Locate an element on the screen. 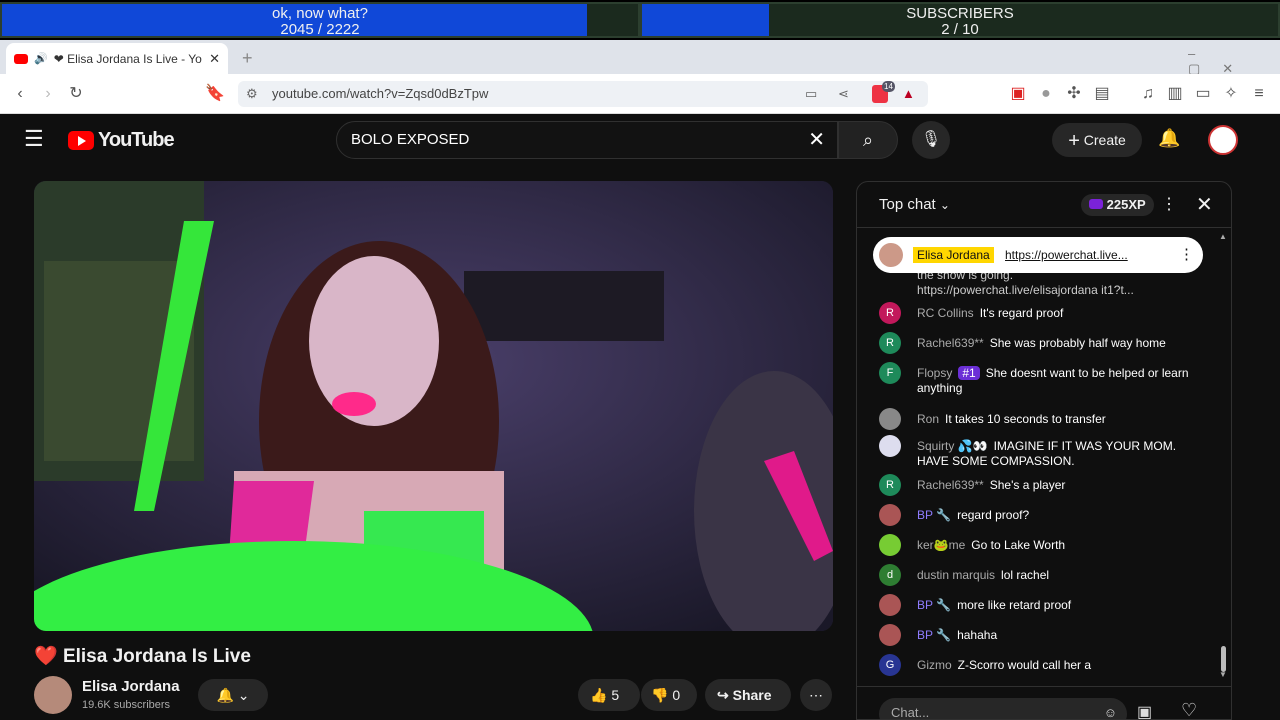  chat-message: BP 🔧 regard proof? is located at coordinates (1040, 515).